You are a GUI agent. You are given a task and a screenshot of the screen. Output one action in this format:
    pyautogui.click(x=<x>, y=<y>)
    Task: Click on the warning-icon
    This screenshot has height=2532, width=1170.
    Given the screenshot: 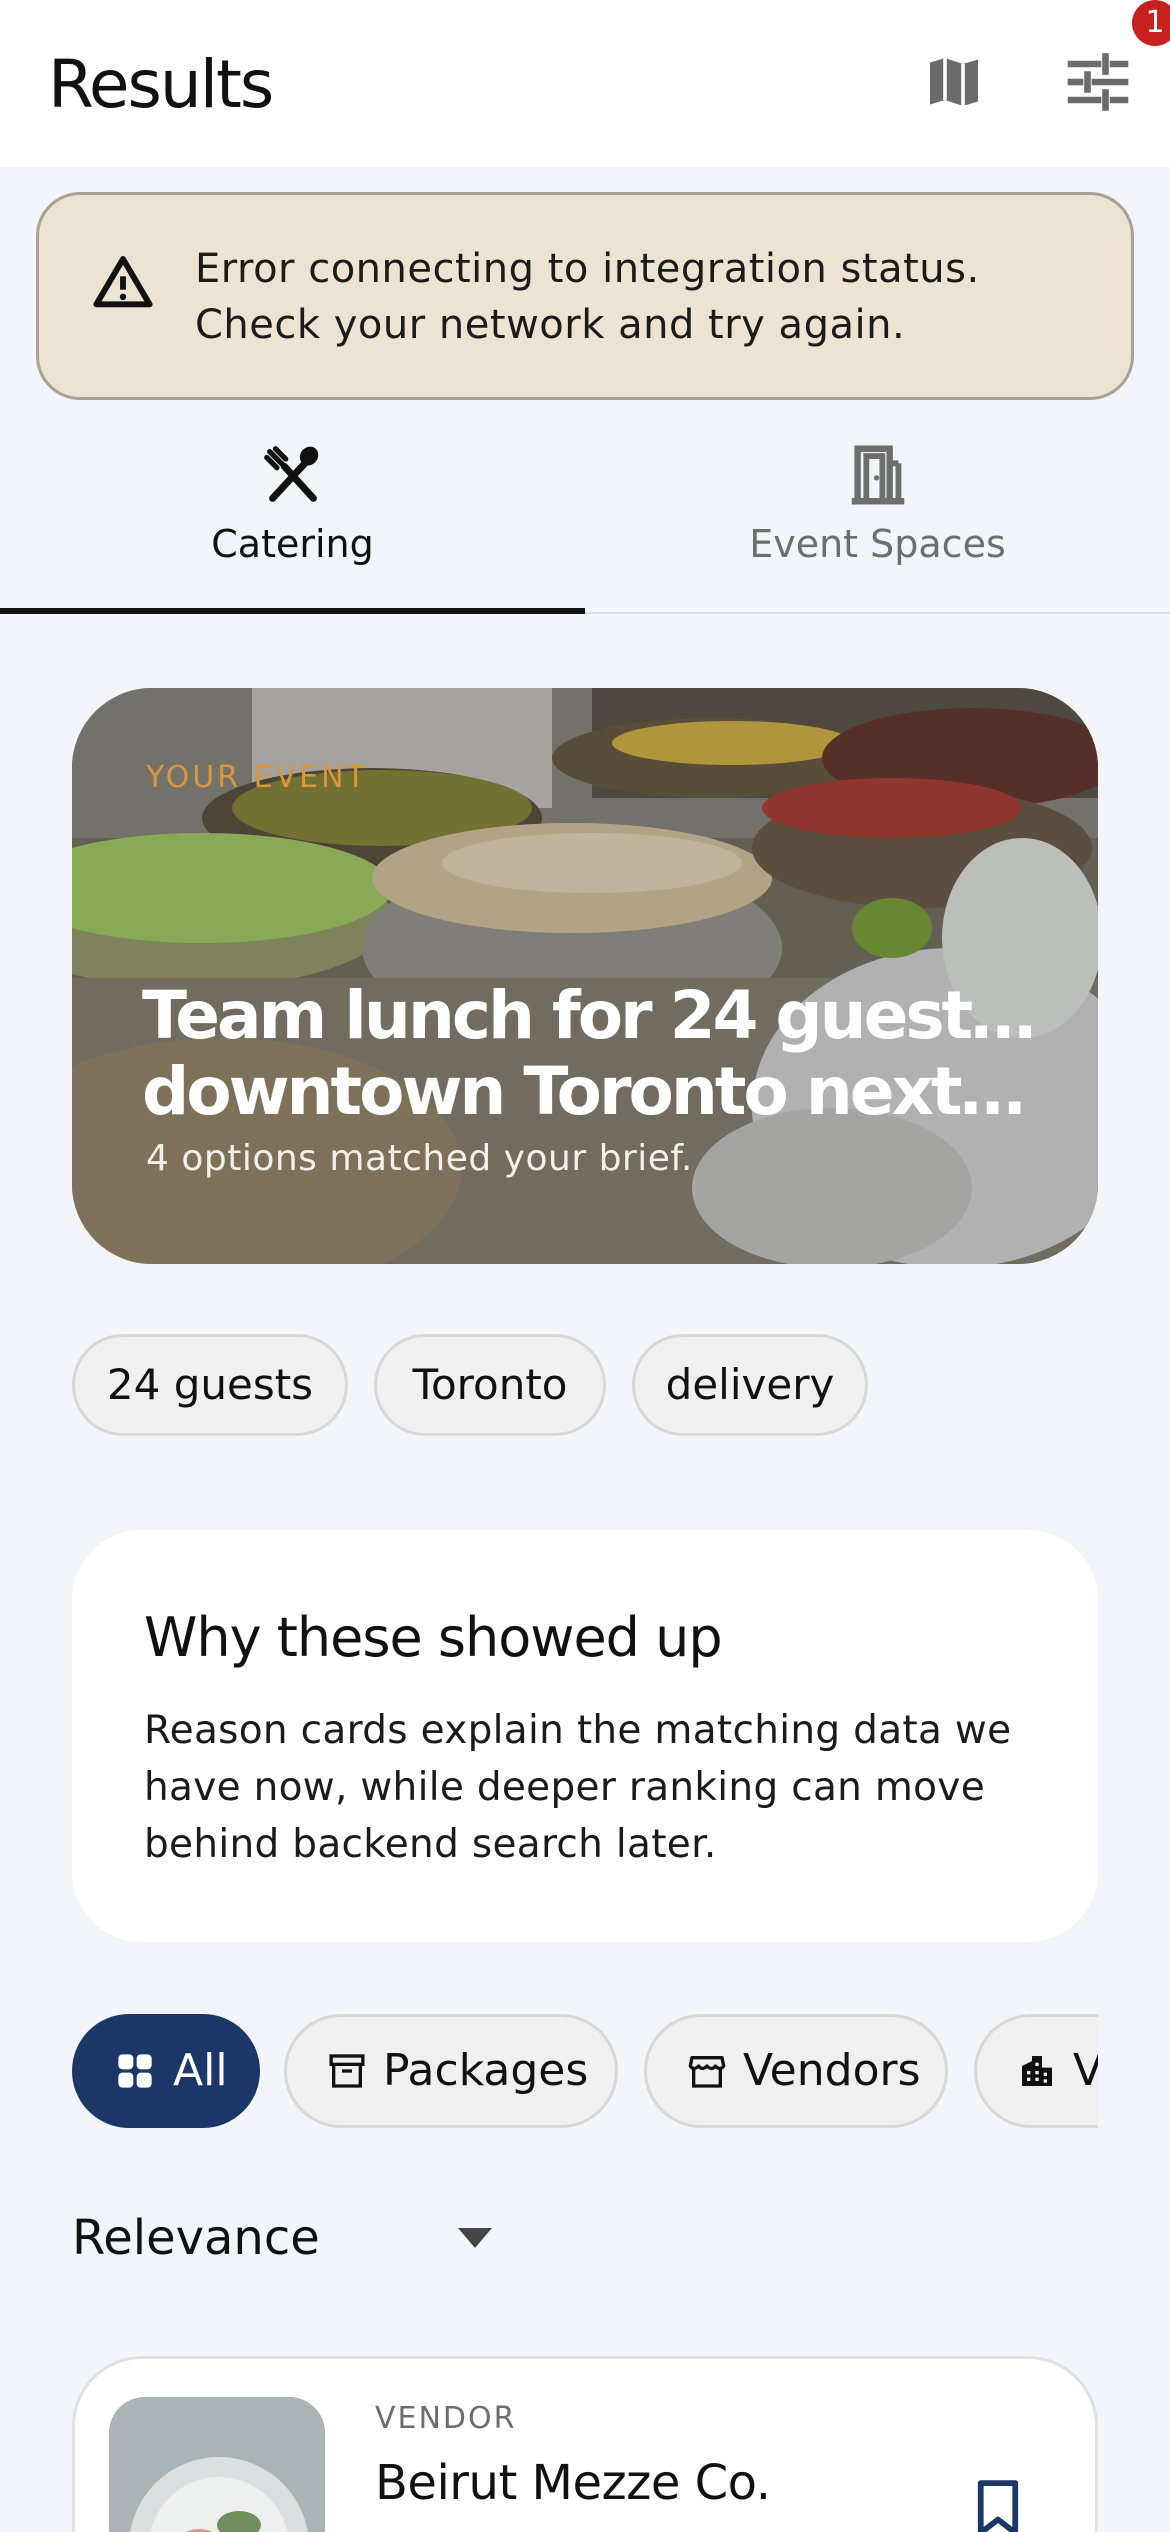 What is the action you would take?
    pyautogui.click(x=123, y=282)
    